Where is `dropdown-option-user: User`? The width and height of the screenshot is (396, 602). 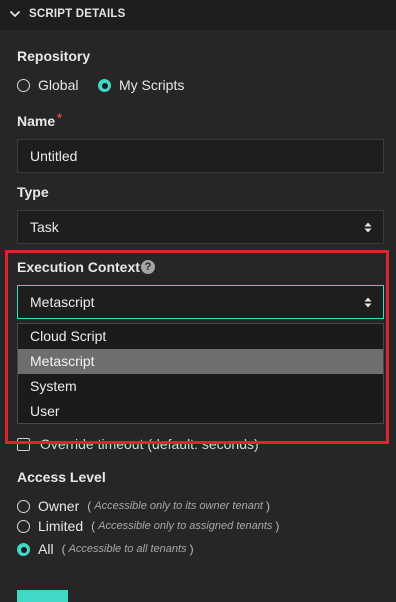 dropdown-option-user: User is located at coordinates (200, 411).